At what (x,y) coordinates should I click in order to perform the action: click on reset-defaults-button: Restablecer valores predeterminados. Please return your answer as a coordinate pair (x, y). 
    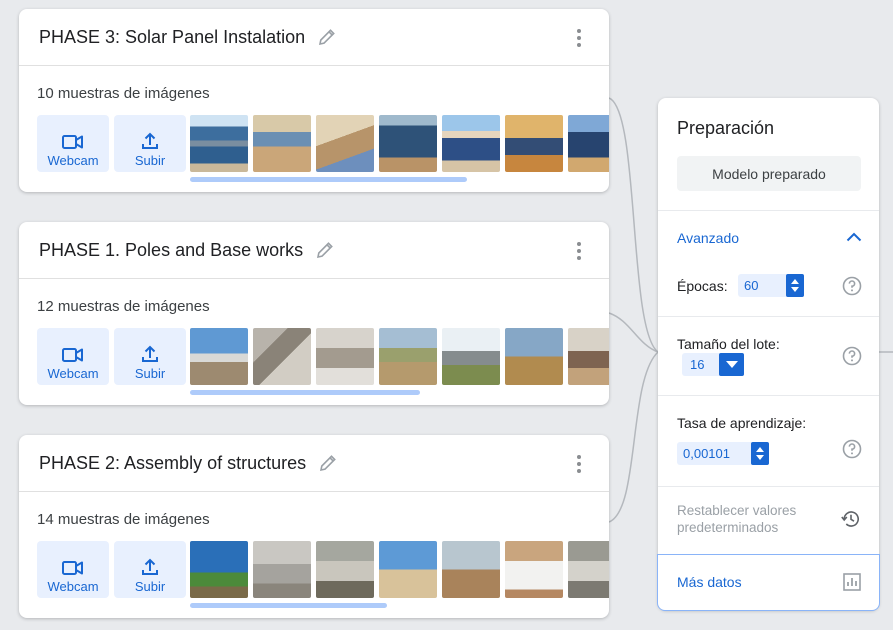
    Looking at the image, I should click on (768, 517).